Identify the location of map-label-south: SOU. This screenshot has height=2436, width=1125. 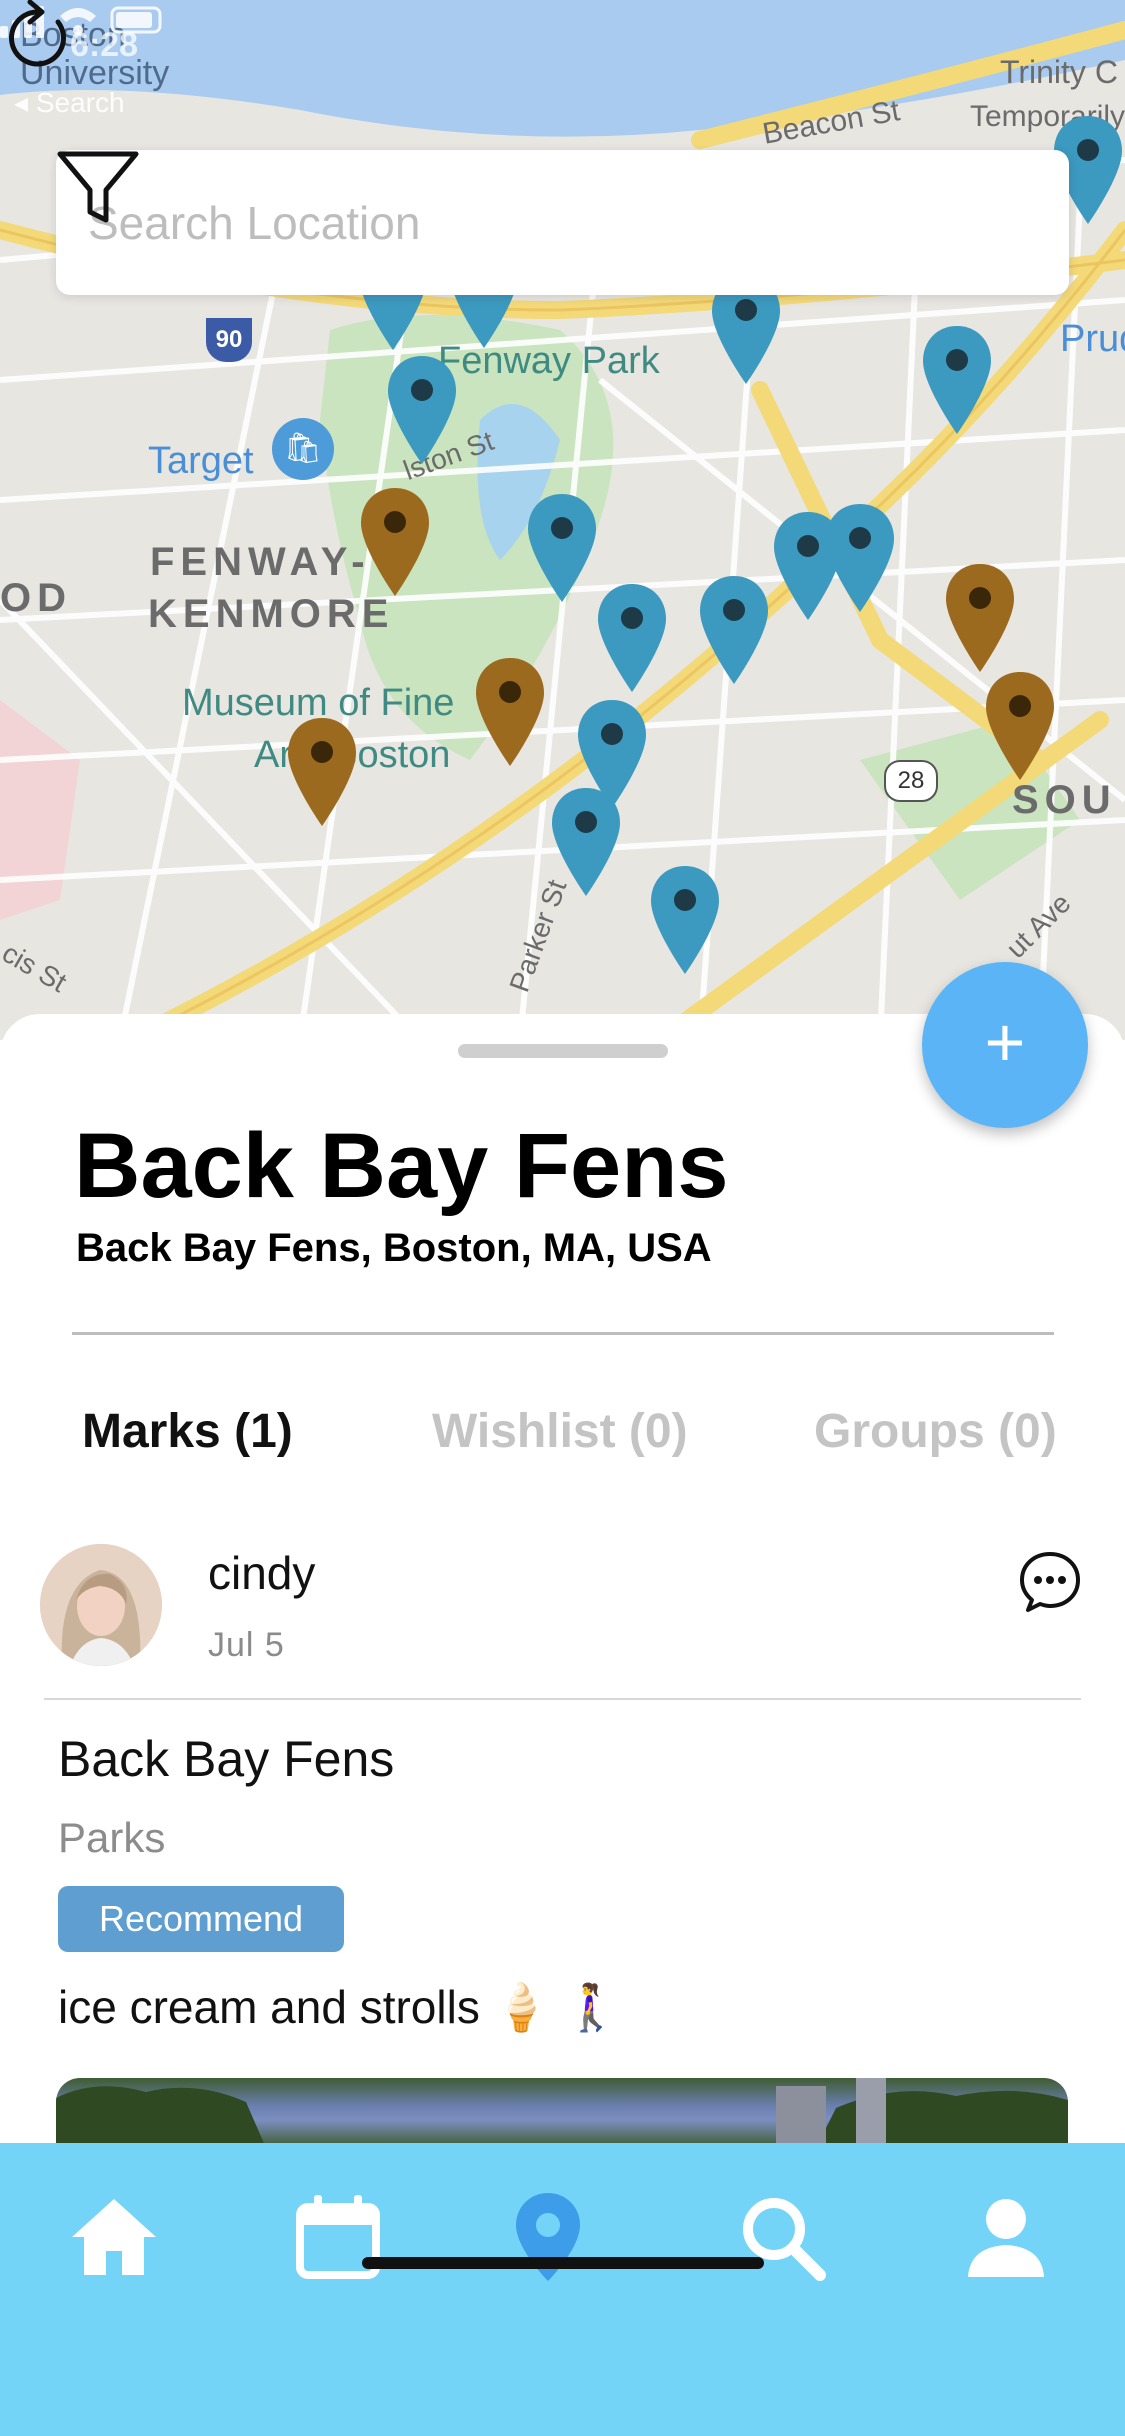
(1064, 800).